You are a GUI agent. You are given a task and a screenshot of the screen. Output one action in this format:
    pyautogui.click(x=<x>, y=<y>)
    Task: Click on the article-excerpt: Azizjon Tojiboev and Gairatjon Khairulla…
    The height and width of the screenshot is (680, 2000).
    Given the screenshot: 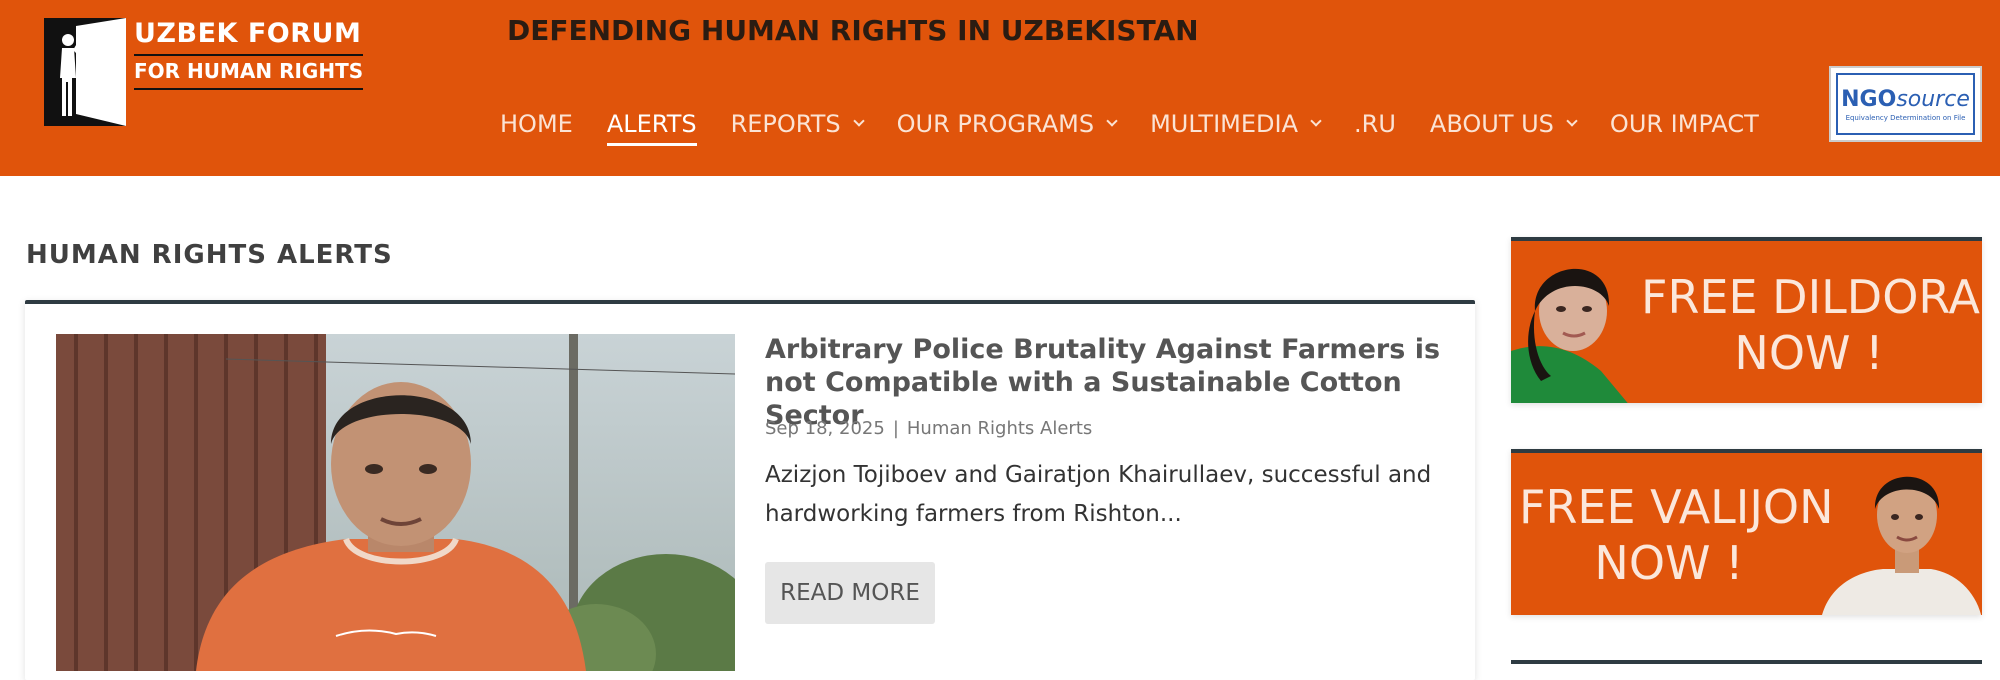 What is the action you would take?
    pyautogui.click(x=1098, y=494)
    